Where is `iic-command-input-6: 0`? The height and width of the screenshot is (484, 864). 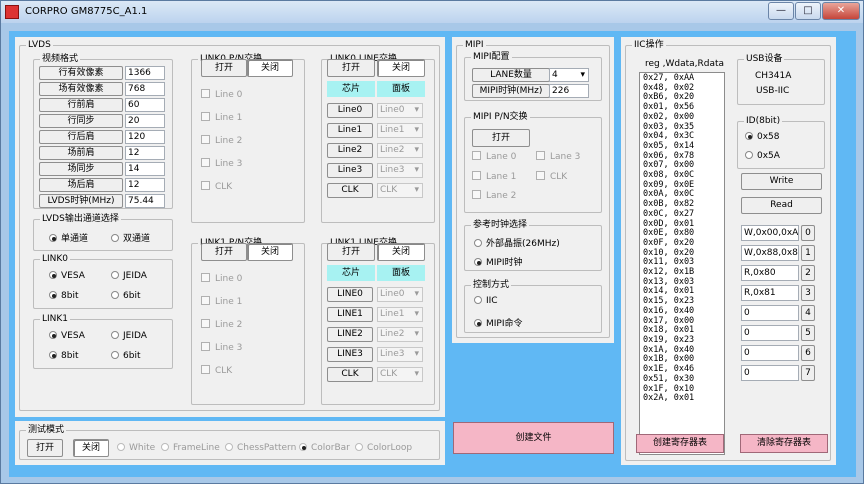
iic-command-input-6: 0 is located at coordinates (770, 353).